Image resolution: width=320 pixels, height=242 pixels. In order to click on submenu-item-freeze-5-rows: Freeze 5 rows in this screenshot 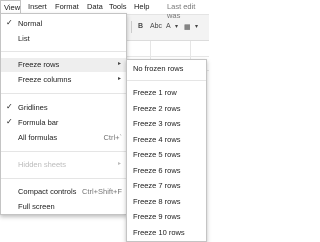, I will do `click(166, 155)`.